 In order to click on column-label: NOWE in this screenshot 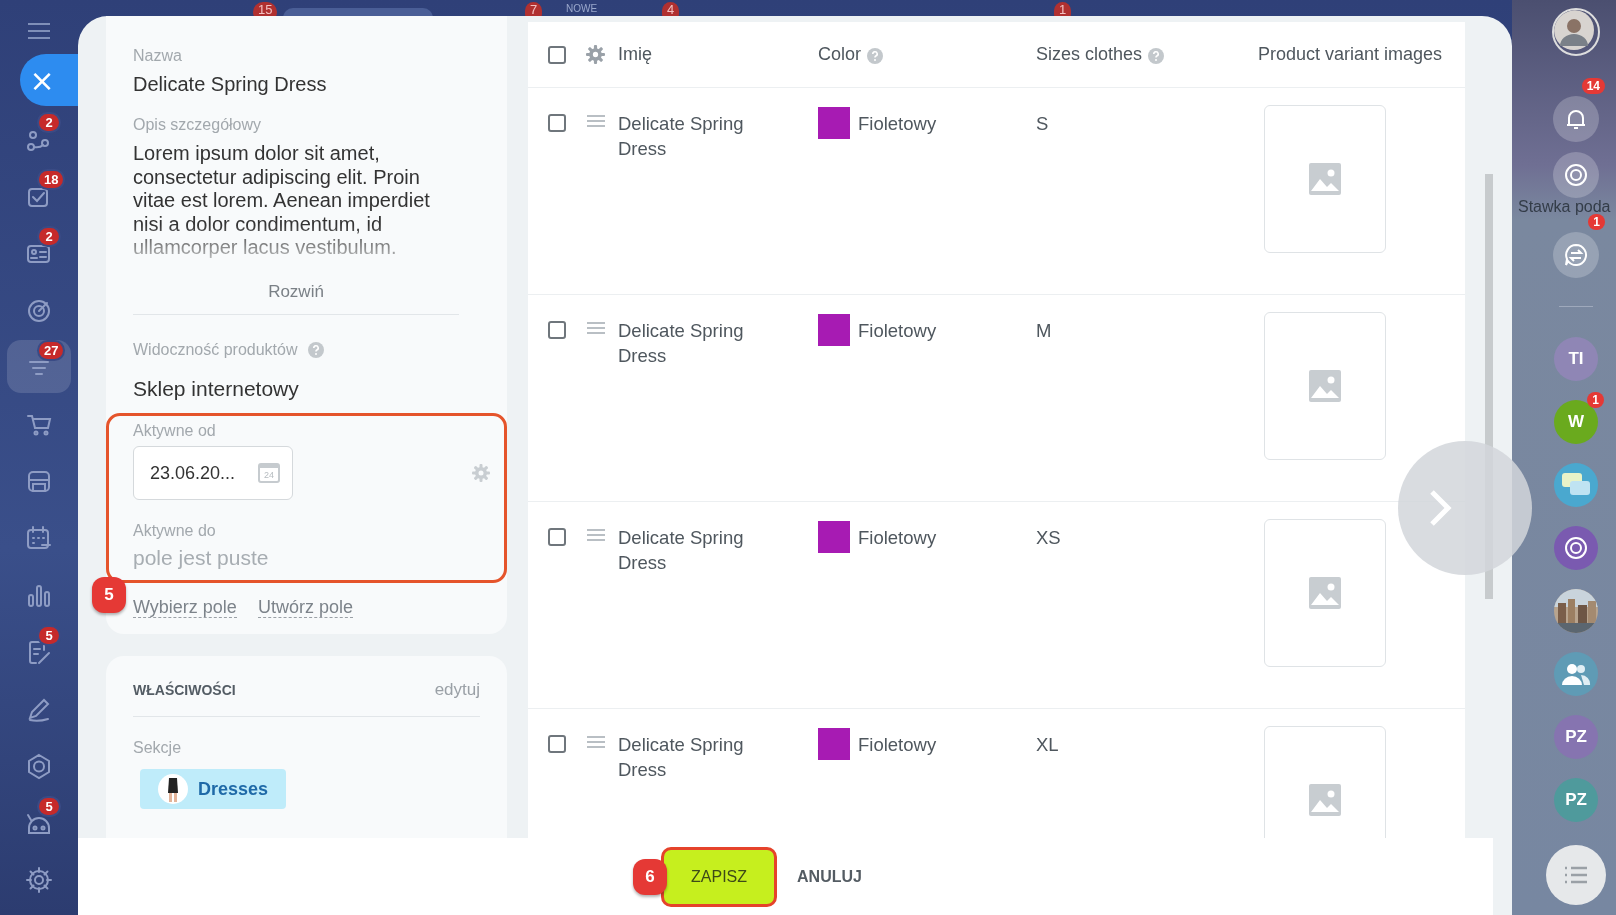, I will do `click(582, 8)`.